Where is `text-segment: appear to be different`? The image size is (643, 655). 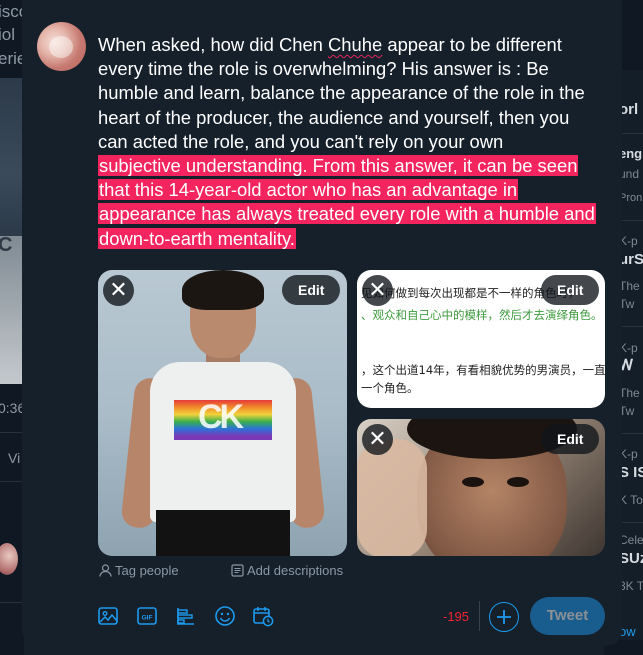 text-segment: appear to be different is located at coordinates (472, 44).